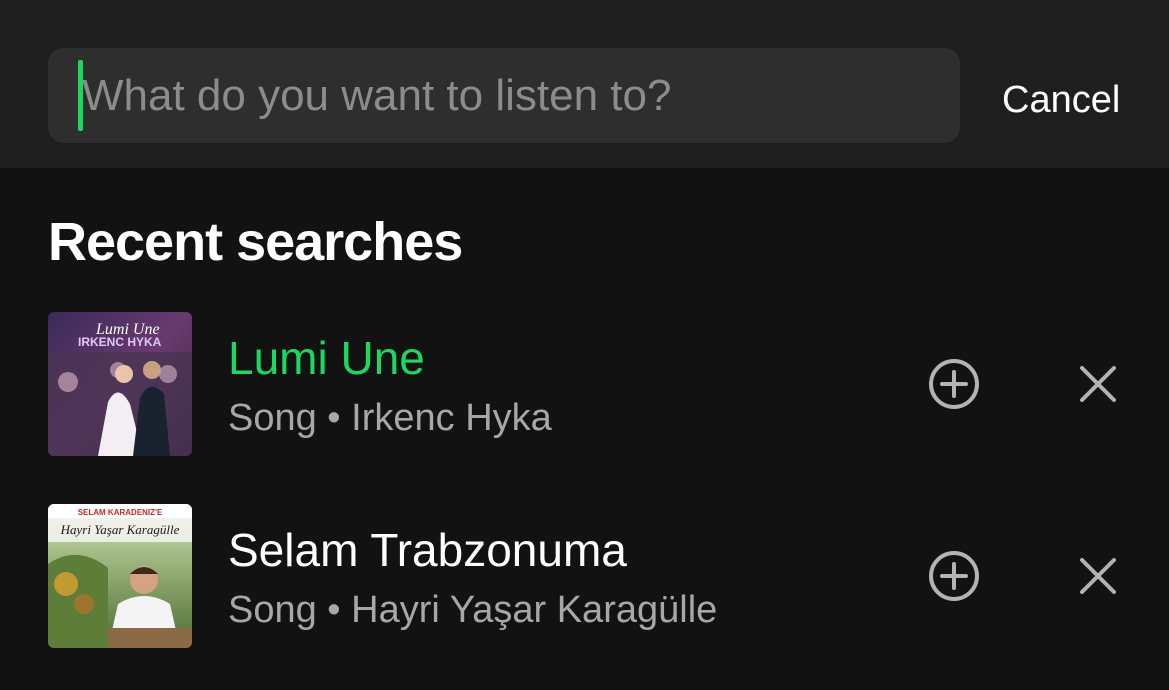 Image resolution: width=1169 pixels, height=690 pixels. I want to click on search-input, so click(512, 95).